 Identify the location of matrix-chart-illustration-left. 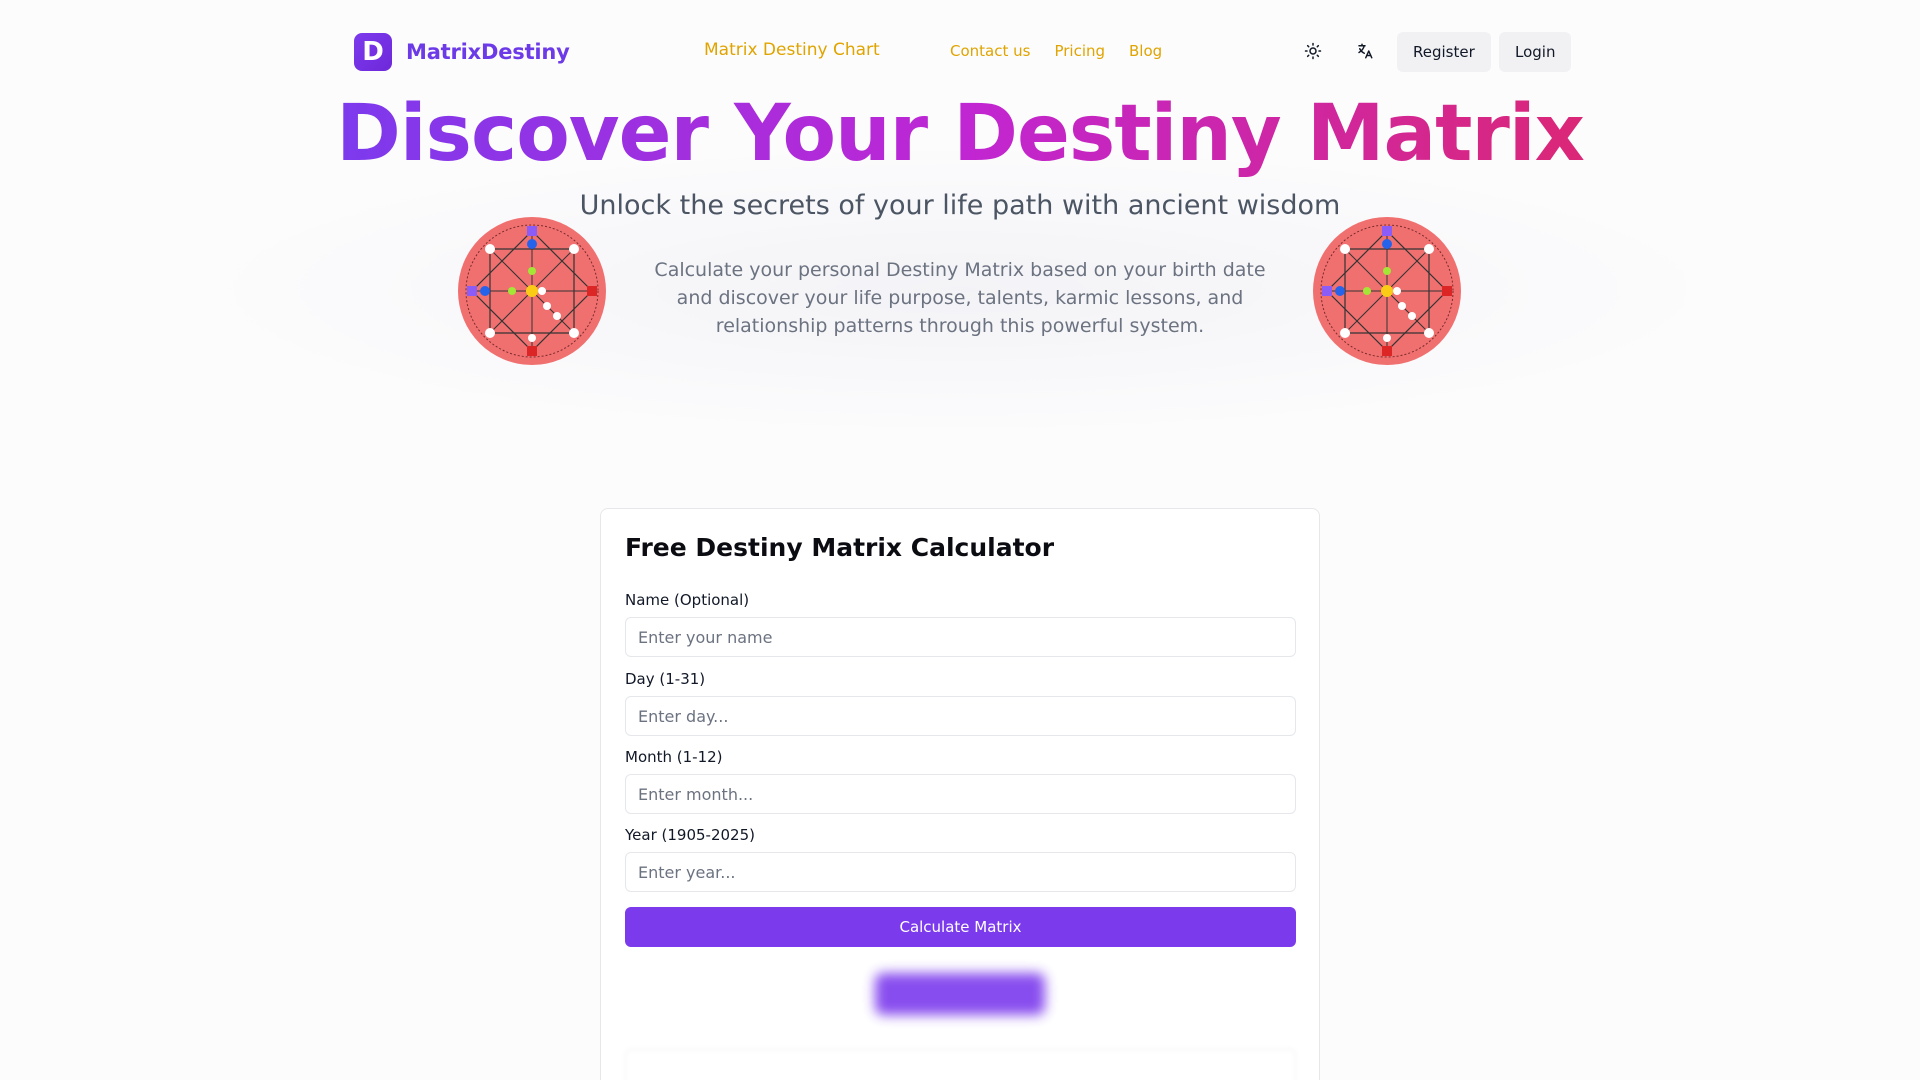
(532, 291).